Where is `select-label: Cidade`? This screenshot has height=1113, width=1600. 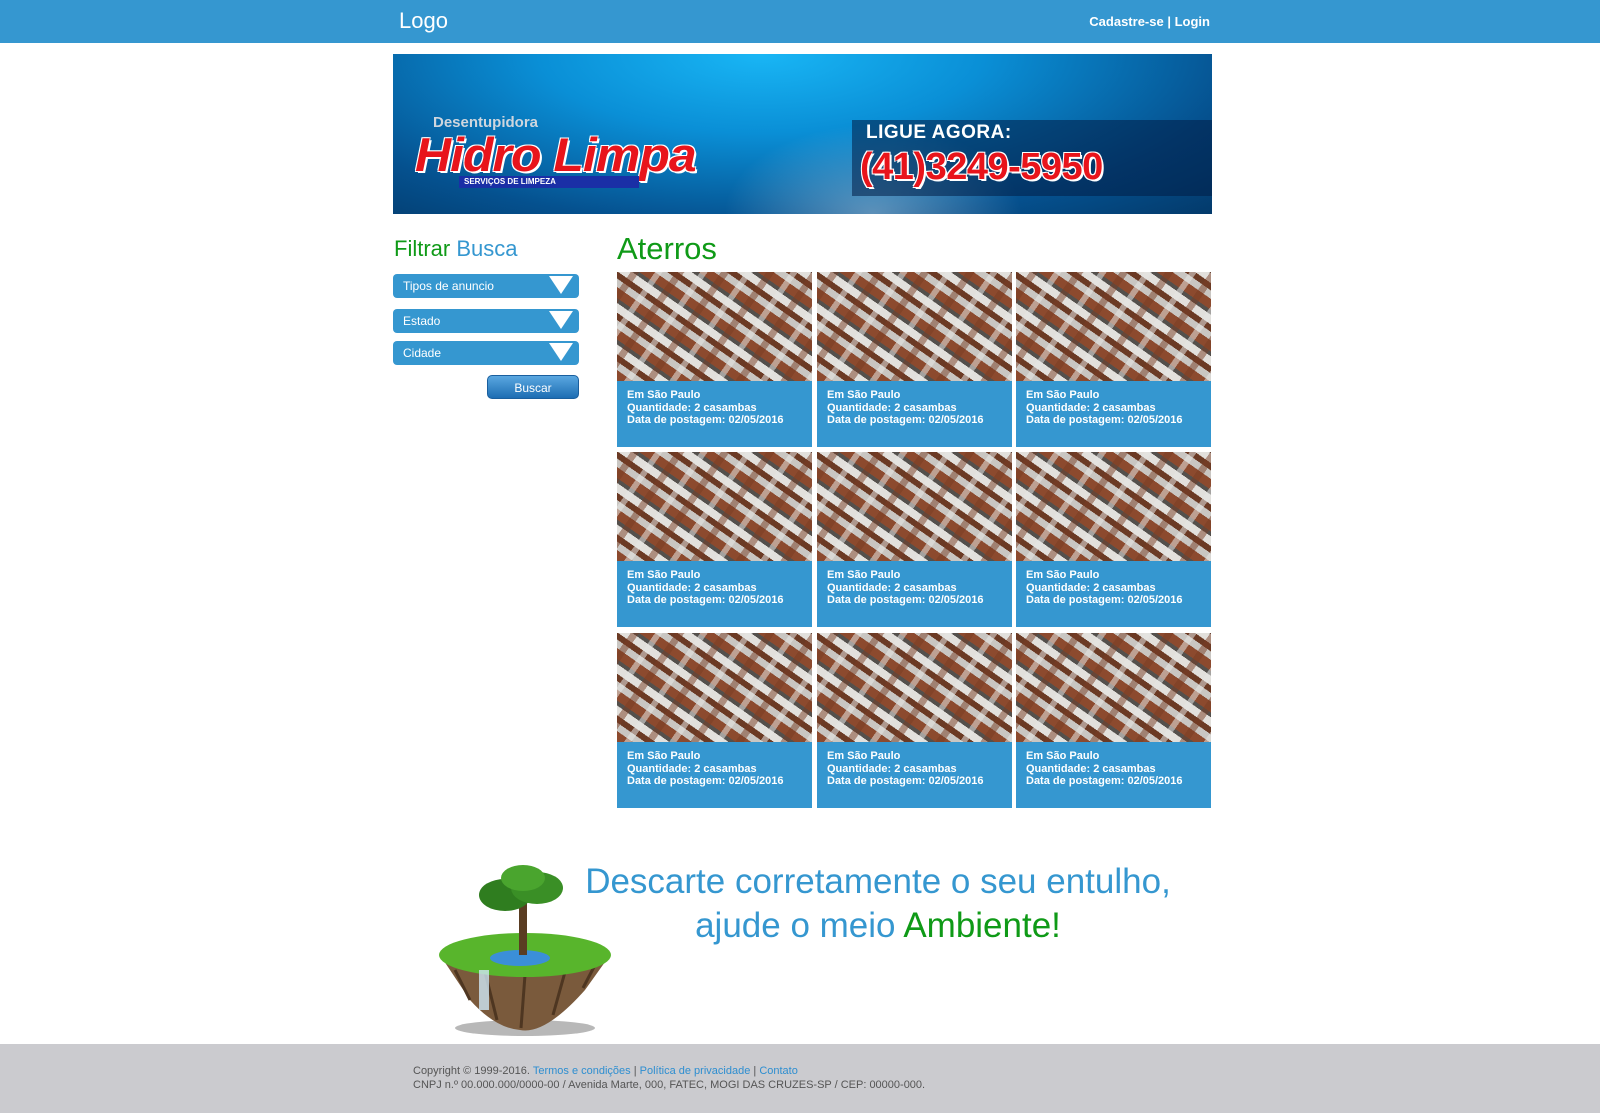 select-label: Cidade is located at coordinates (422, 353).